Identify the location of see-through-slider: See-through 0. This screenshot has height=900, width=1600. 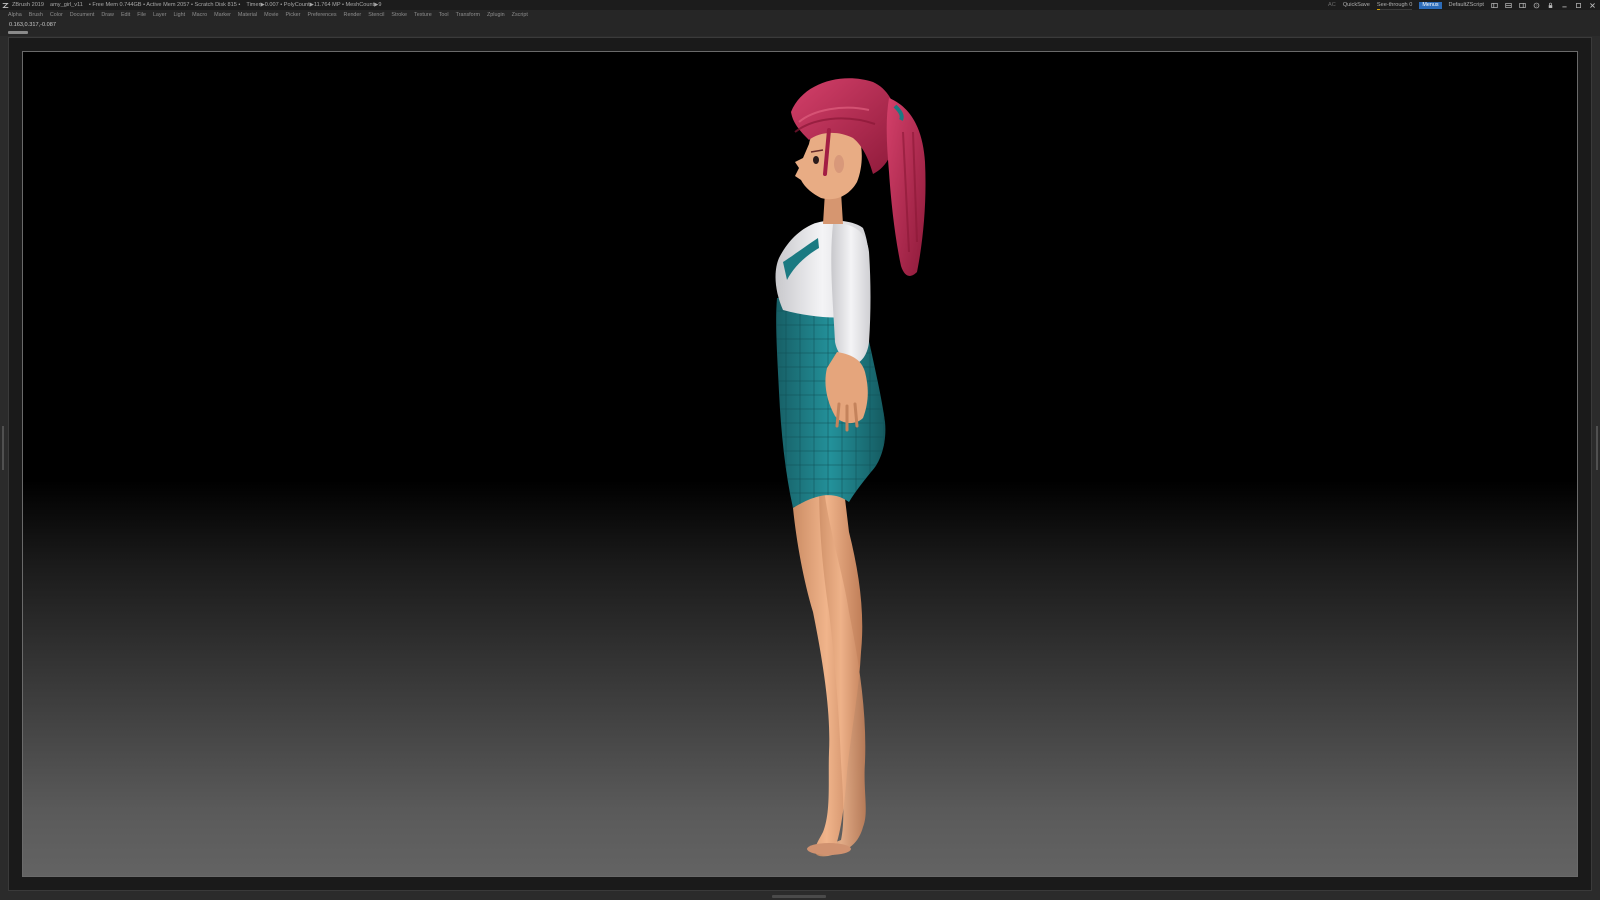
(1394, 5).